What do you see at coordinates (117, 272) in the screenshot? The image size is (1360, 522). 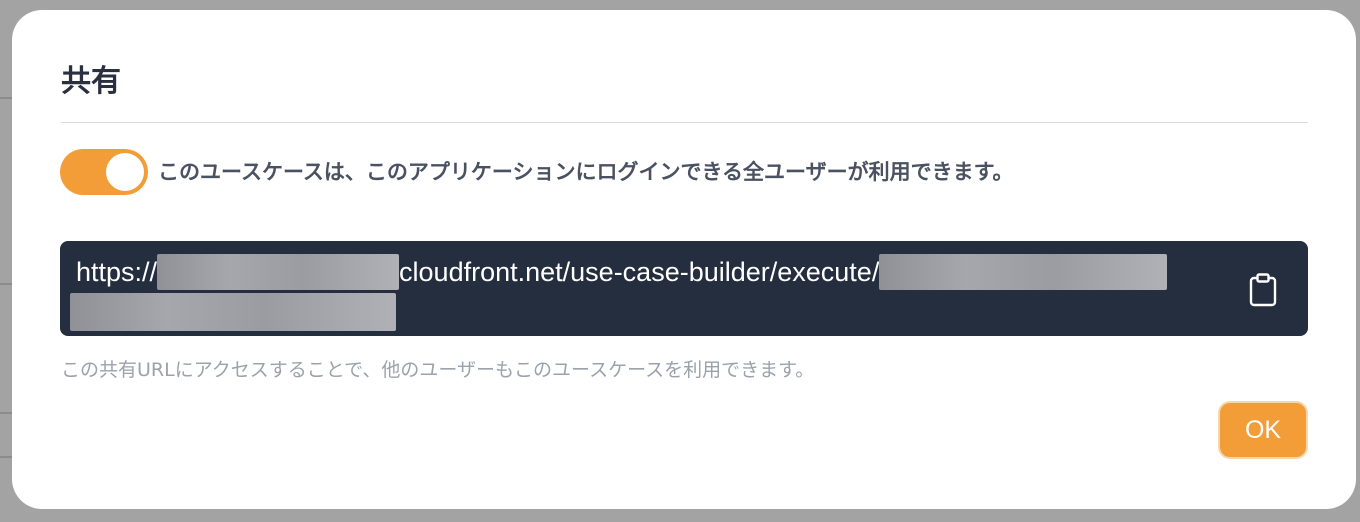 I see `url-prefix: https://` at bounding box center [117, 272].